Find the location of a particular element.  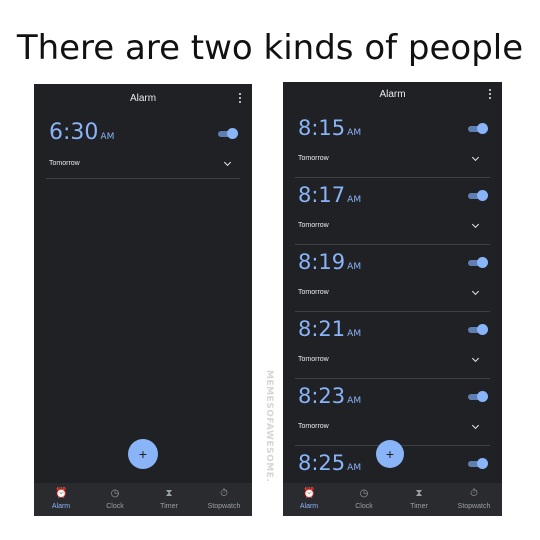

alarm-time: 8:19 AM is located at coordinates (329, 262).